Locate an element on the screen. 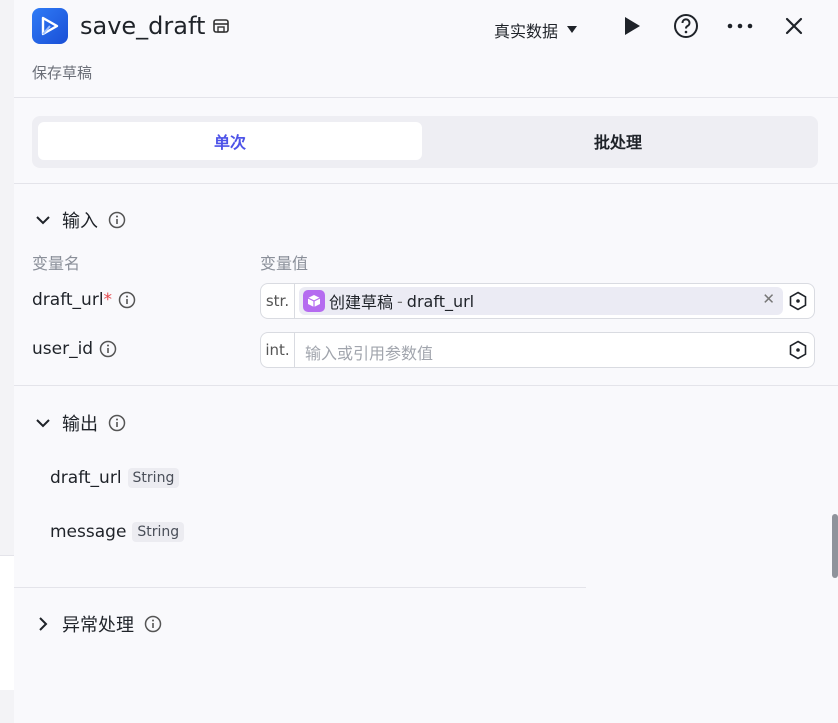  exception-section-header: 异常处理 is located at coordinates (98, 624).